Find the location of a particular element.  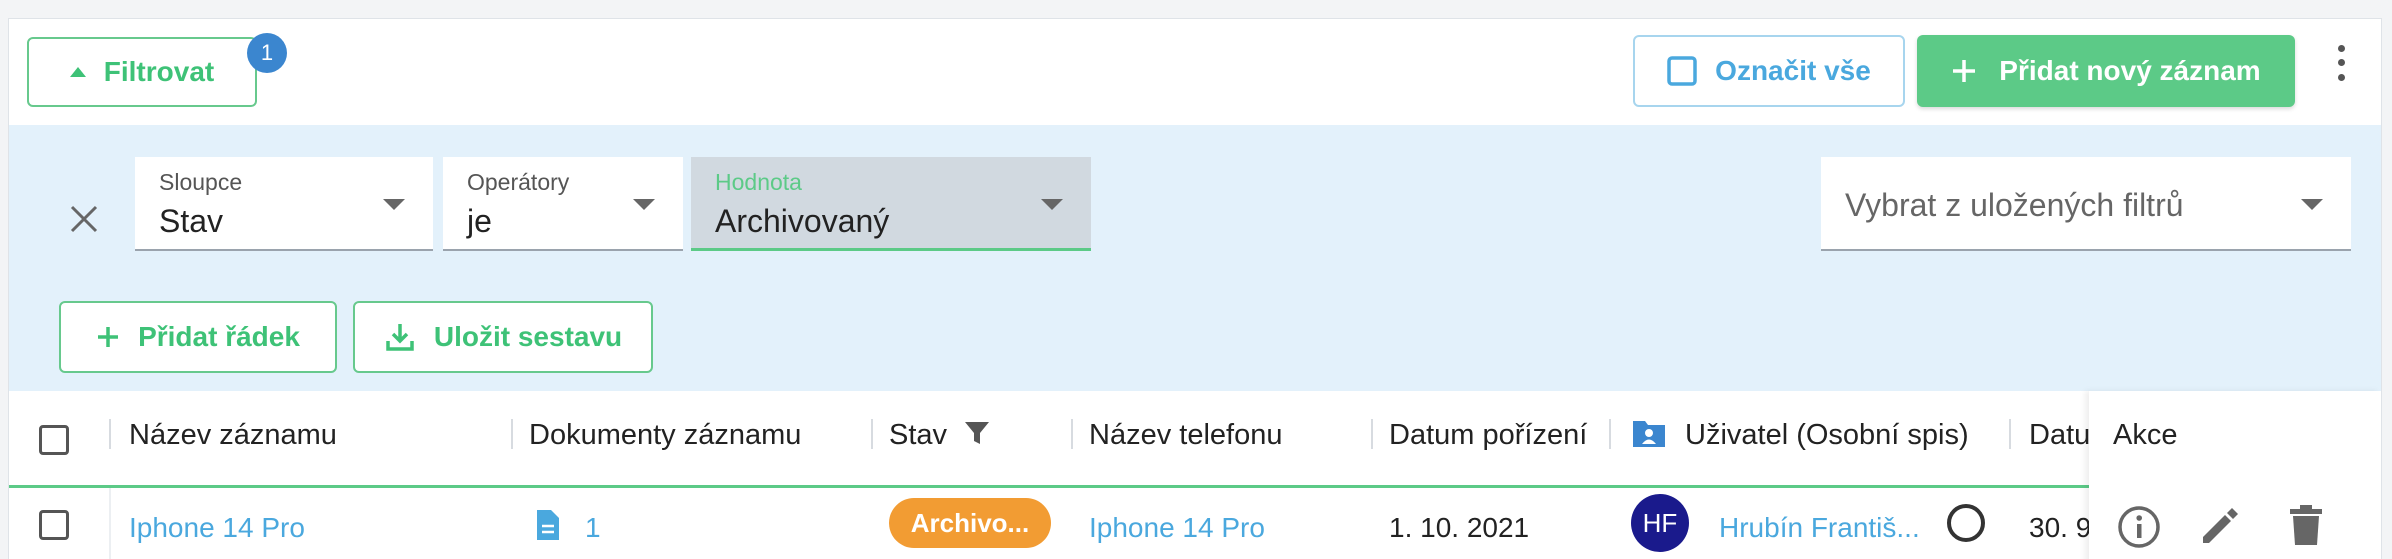

avatar: HF is located at coordinates (1660, 523).